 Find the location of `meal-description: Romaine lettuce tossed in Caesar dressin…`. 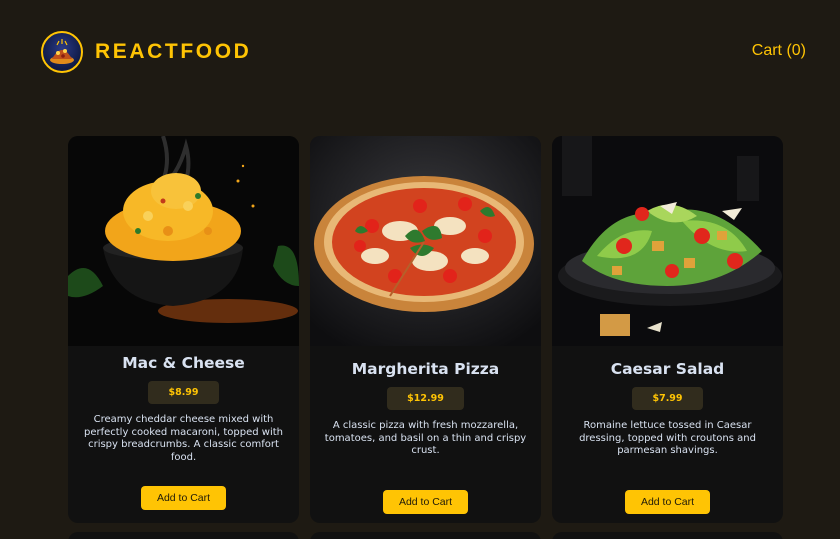

meal-description: Romaine lettuce tossed in Caesar dressin… is located at coordinates (667, 438).